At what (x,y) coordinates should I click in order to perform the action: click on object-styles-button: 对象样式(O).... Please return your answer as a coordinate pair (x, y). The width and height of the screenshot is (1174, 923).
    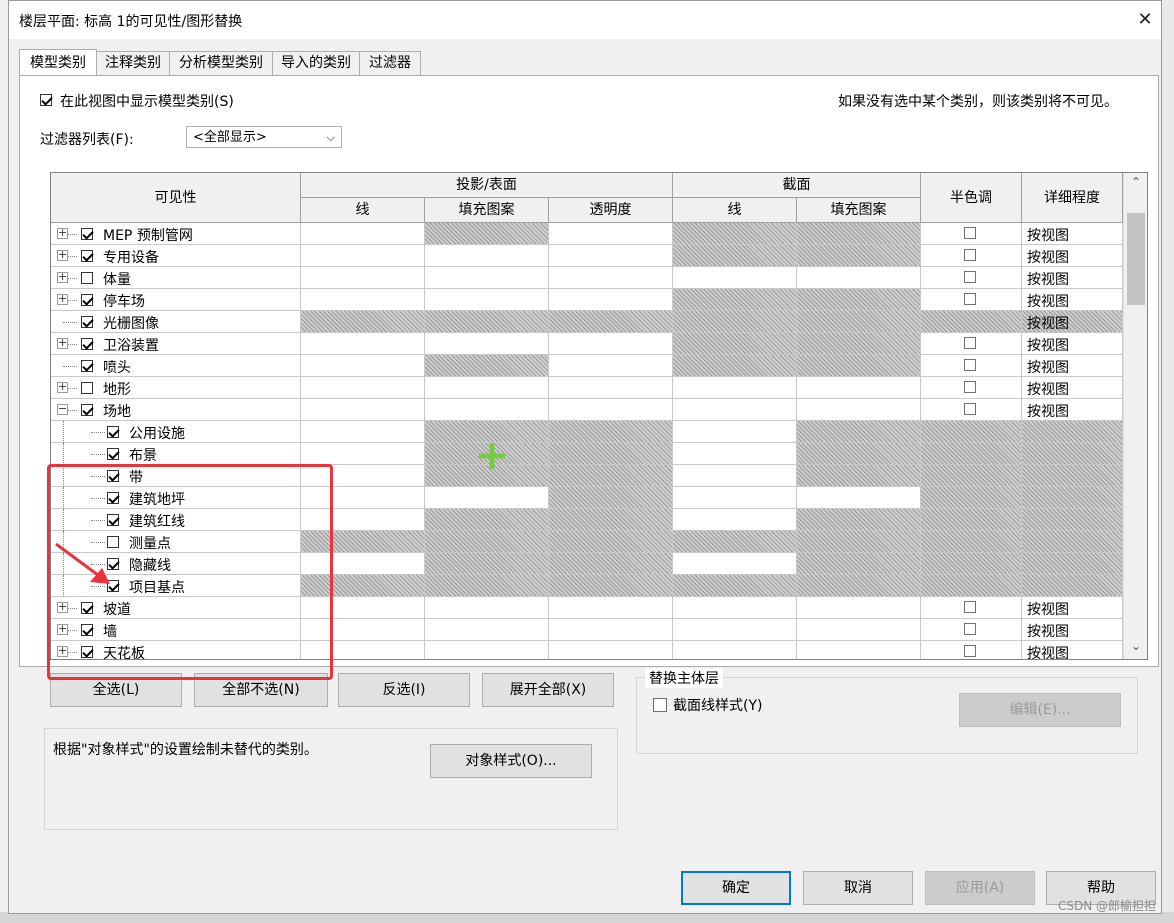
    Looking at the image, I should click on (511, 761).